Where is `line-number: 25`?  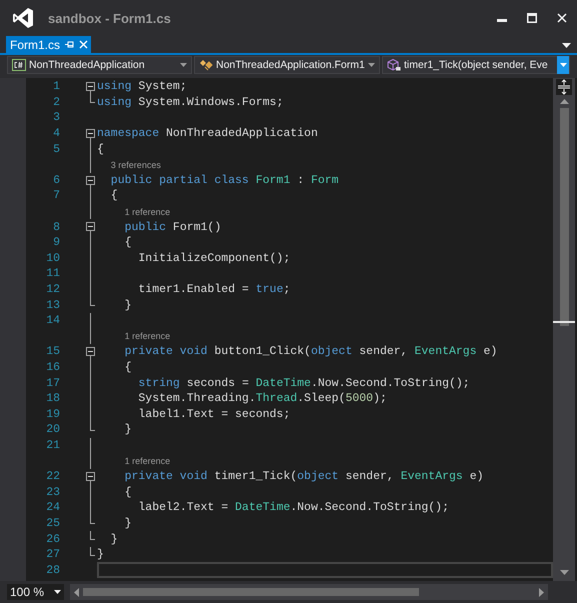 line-number: 25 is located at coordinates (52, 523).